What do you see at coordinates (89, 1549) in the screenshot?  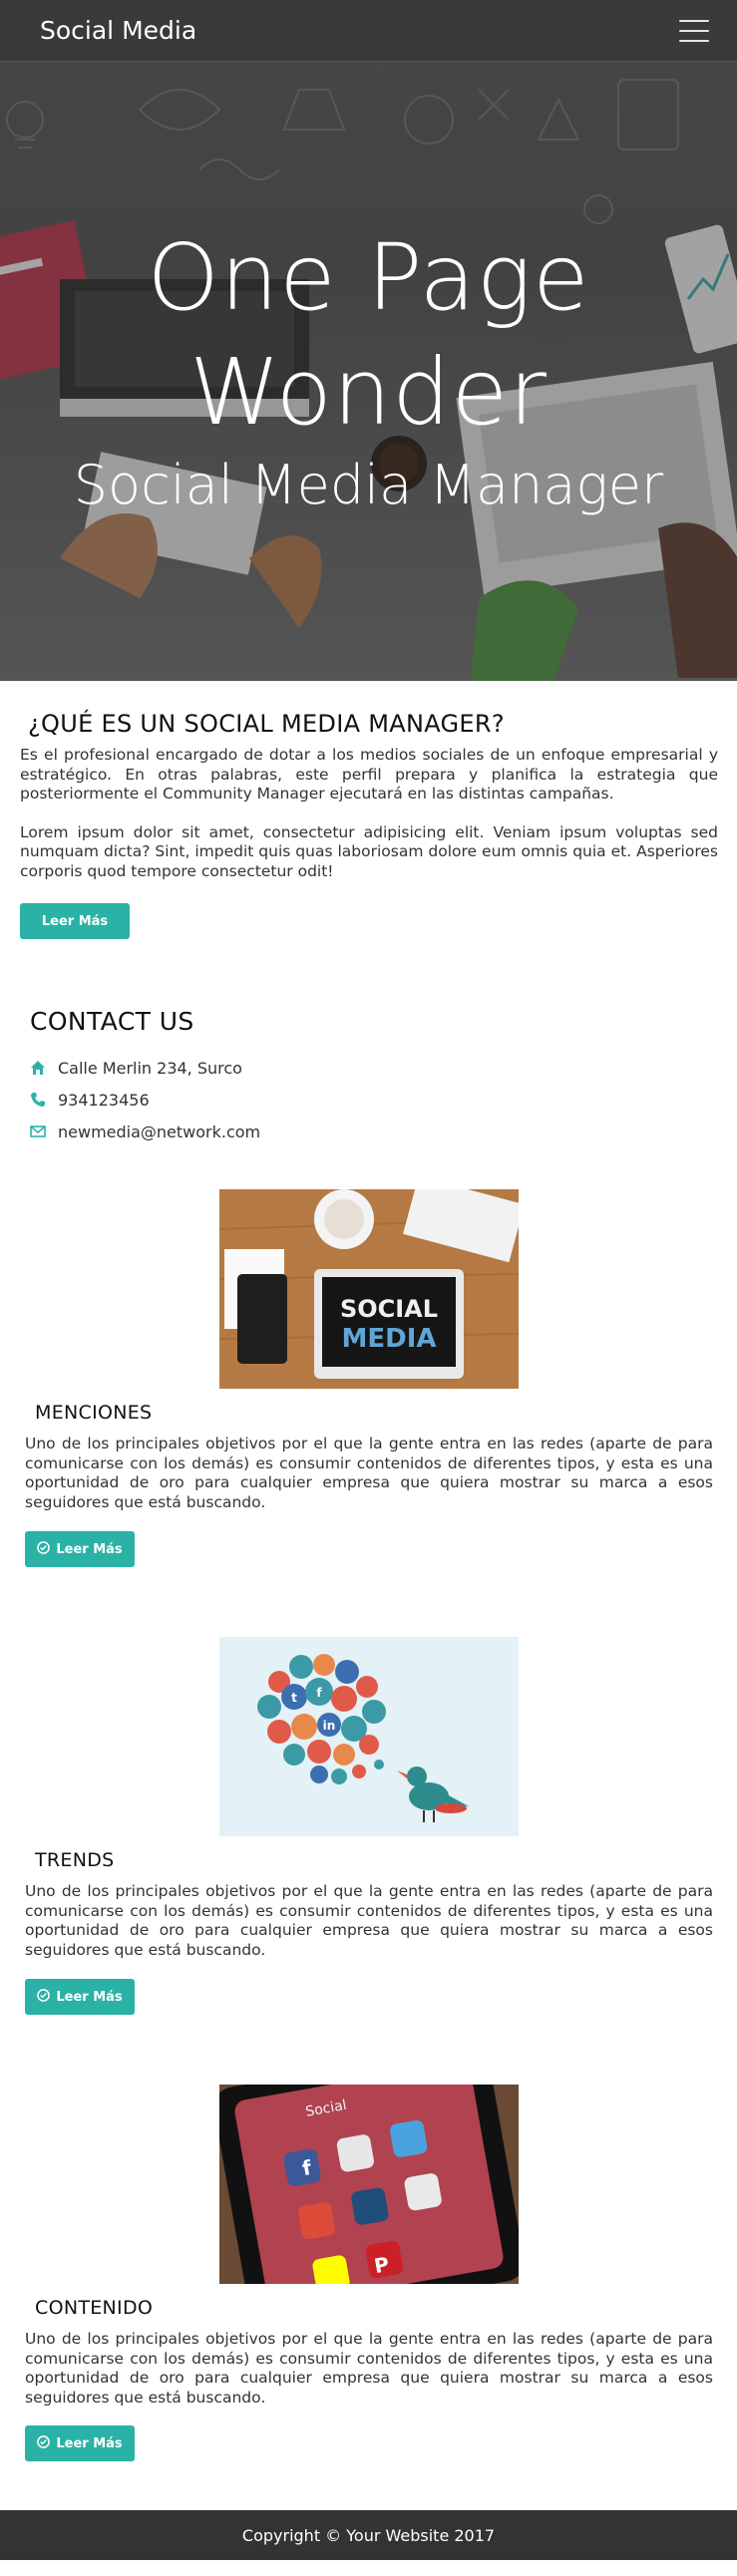 I see `menciones-read-more-label: Leer Más` at bounding box center [89, 1549].